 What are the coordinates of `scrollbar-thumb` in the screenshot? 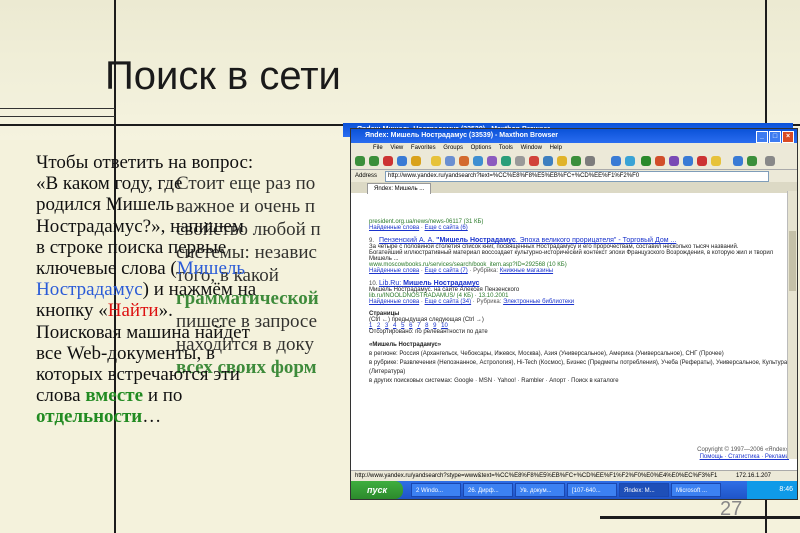 It's located at (792, 261).